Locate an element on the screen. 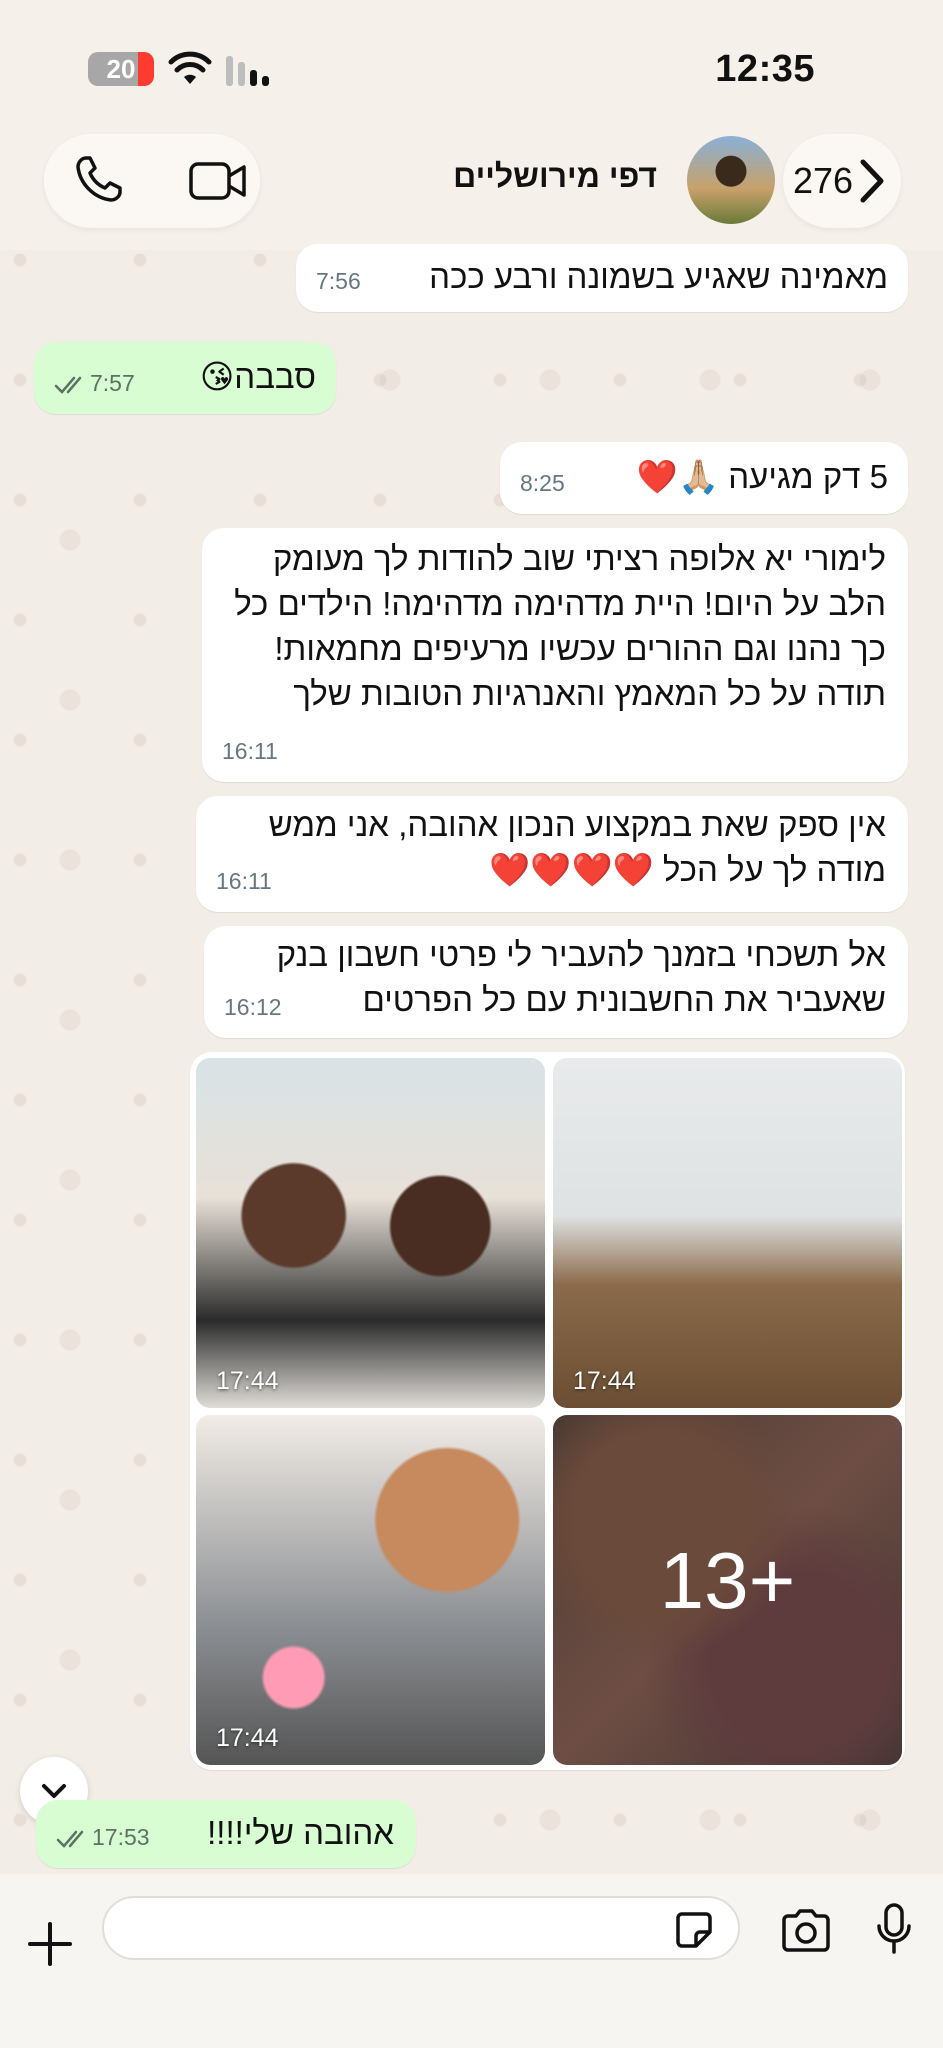 Image resolution: width=943 pixels, height=2048 pixels. chevron-right-icon is located at coordinates (872, 181).